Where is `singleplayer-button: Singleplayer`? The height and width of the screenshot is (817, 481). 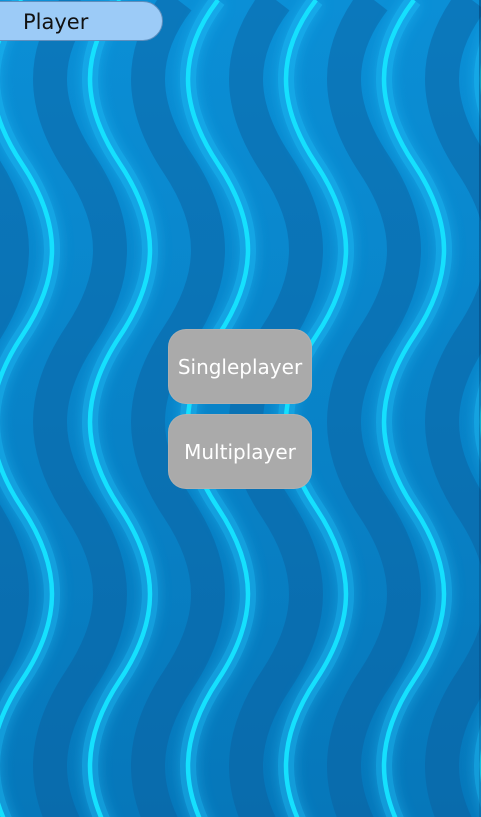 singleplayer-button: Singleplayer is located at coordinates (240, 366).